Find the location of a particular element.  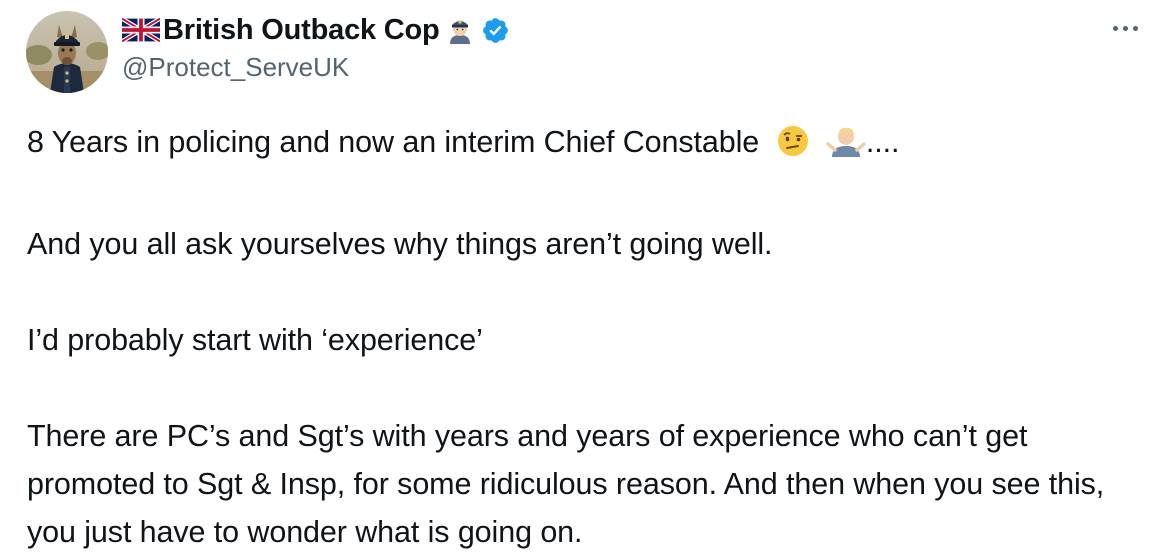

name-row: British Outback Cop is located at coordinates (315, 30).